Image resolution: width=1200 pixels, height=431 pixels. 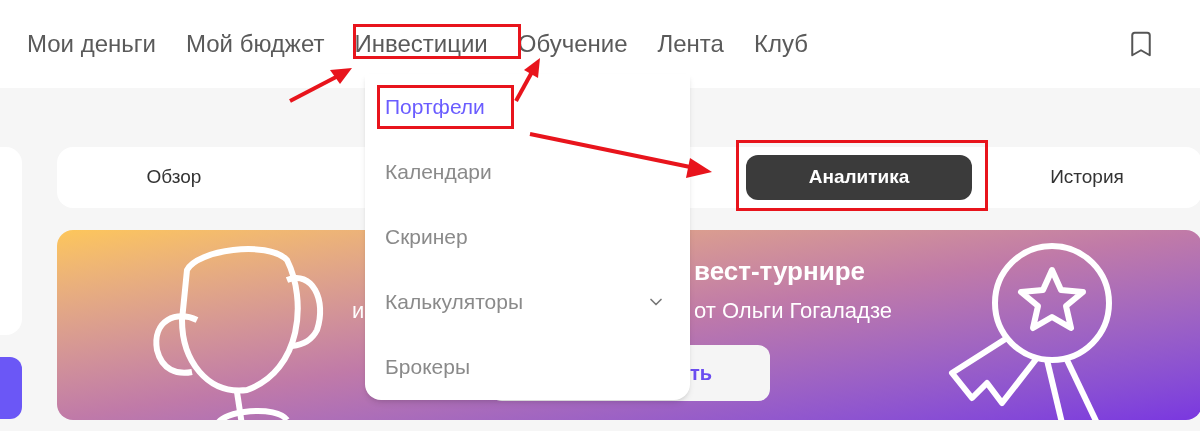 What do you see at coordinates (358, 311) in the screenshot?
I see `banner-subtitle: и` at bounding box center [358, 311].